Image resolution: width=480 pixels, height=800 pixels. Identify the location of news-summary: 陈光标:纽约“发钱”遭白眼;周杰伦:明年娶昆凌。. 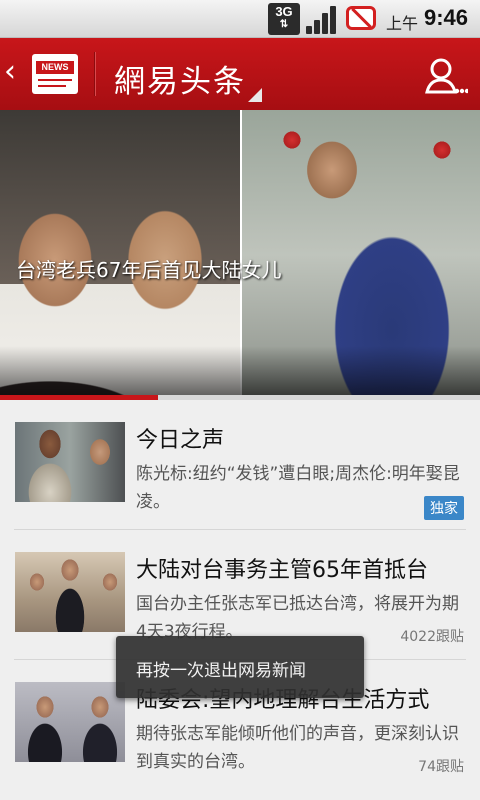
(298, 488).